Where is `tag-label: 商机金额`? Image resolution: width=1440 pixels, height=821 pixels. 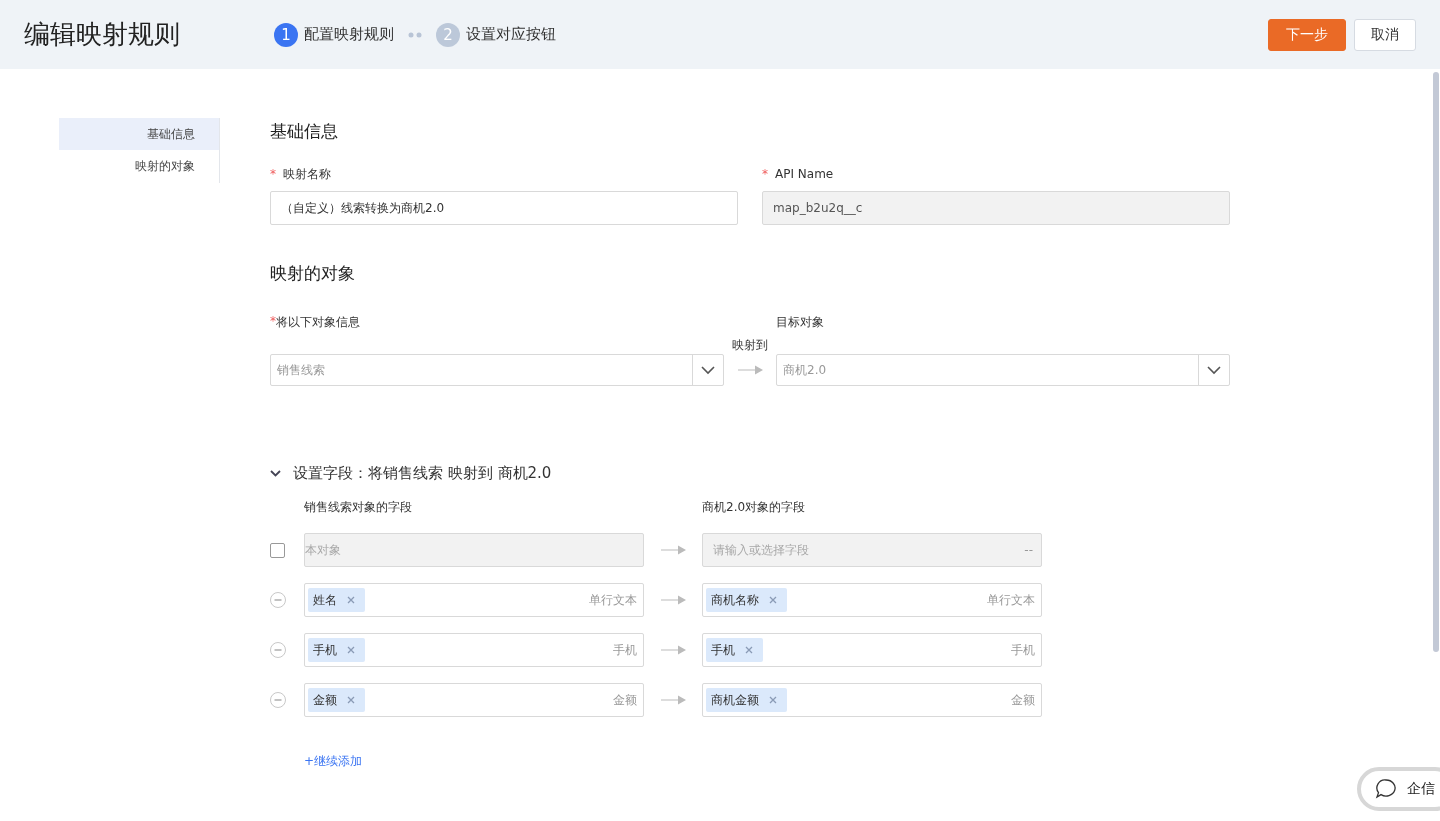
tag-label: 商机金额 is located at coordinates (735, 700).